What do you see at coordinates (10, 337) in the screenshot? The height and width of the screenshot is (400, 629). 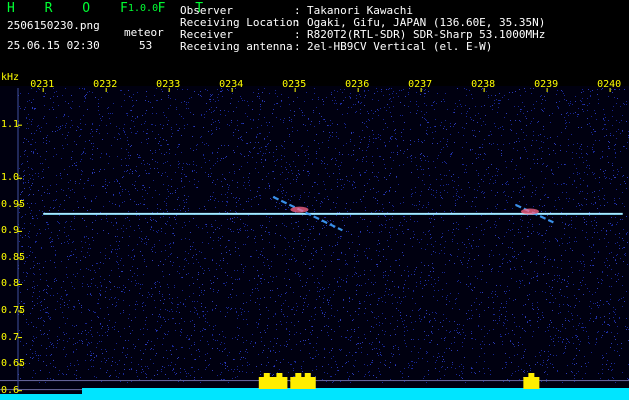 I see `y-tick-label: 0.7` at bounding box center [10, 337].